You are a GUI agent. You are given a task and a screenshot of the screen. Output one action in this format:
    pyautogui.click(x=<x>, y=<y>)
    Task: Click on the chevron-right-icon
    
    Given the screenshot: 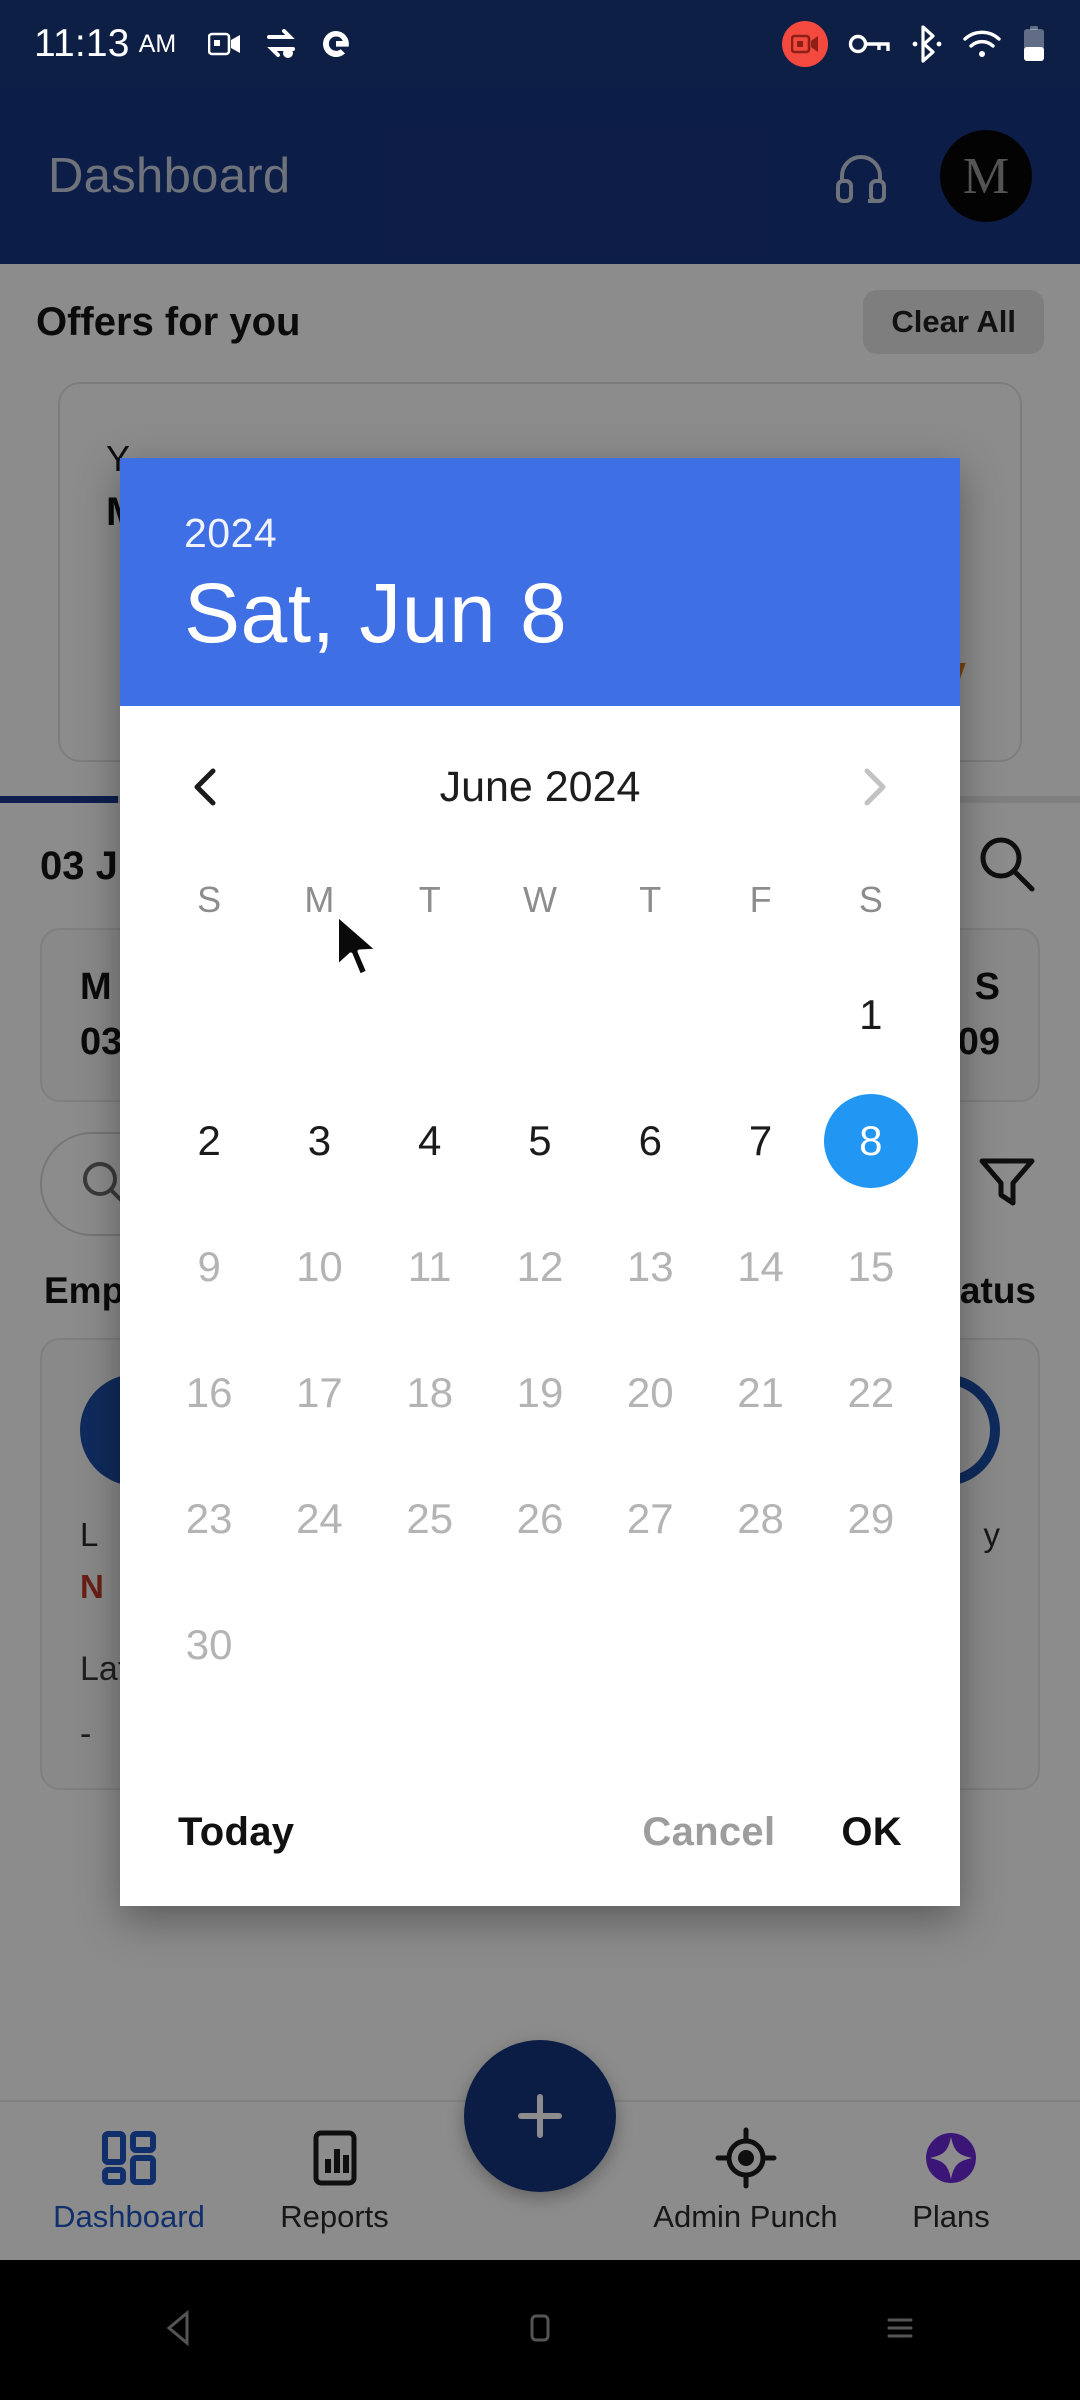 What is the action you would take?
    pyautogui.click(x=873, y=787)
    